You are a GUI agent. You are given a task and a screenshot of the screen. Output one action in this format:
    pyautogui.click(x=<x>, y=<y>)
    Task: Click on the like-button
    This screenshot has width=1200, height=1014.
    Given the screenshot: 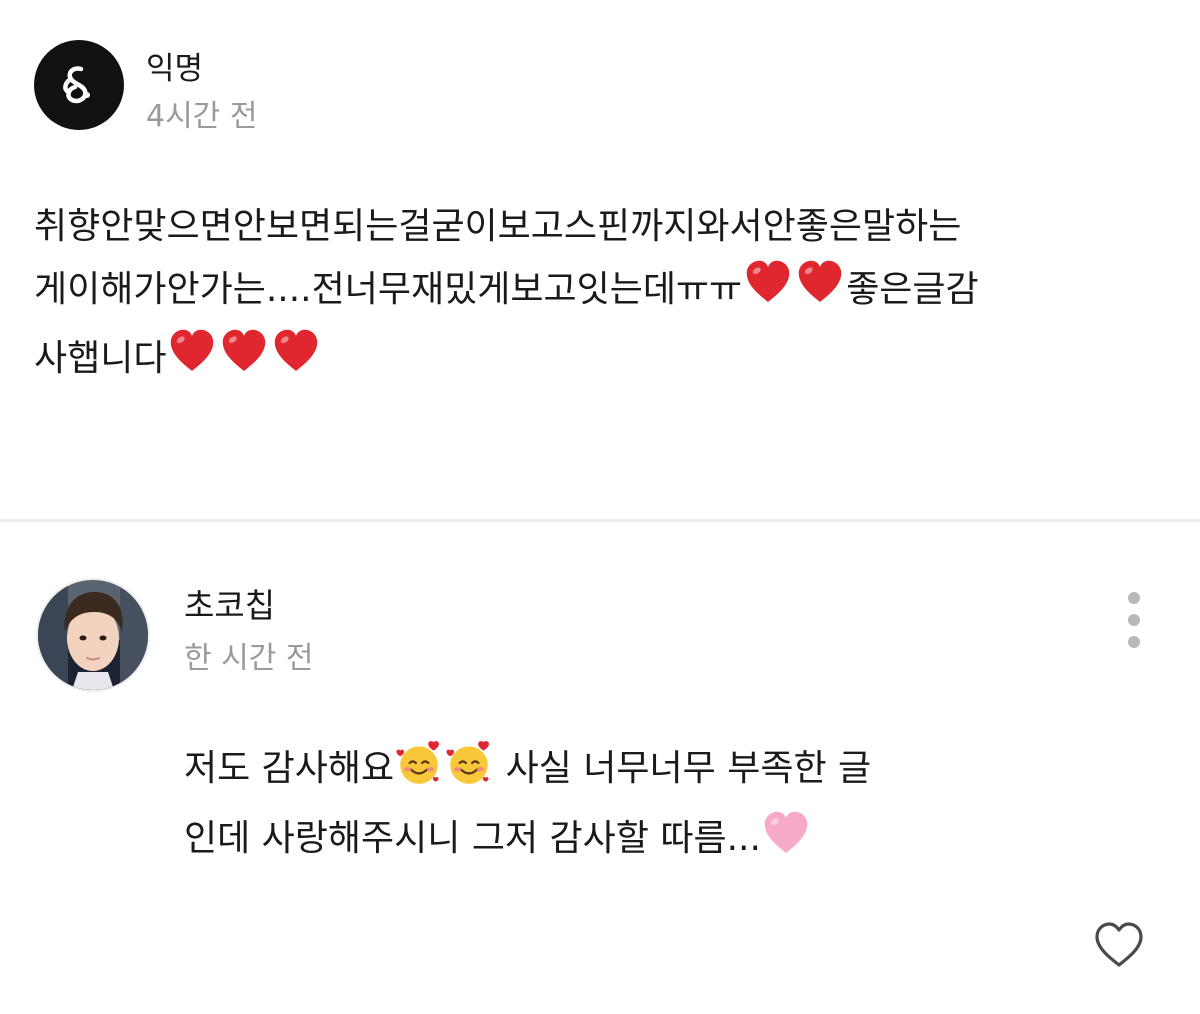 What is the action you would take?
    pyautogui.click(x=1119, y=945)
    